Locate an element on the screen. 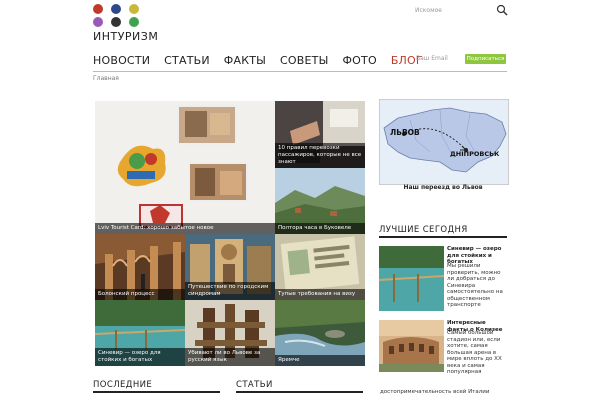  nav-item-articles: СТАТЬИ is located at coordinates (187, 60).